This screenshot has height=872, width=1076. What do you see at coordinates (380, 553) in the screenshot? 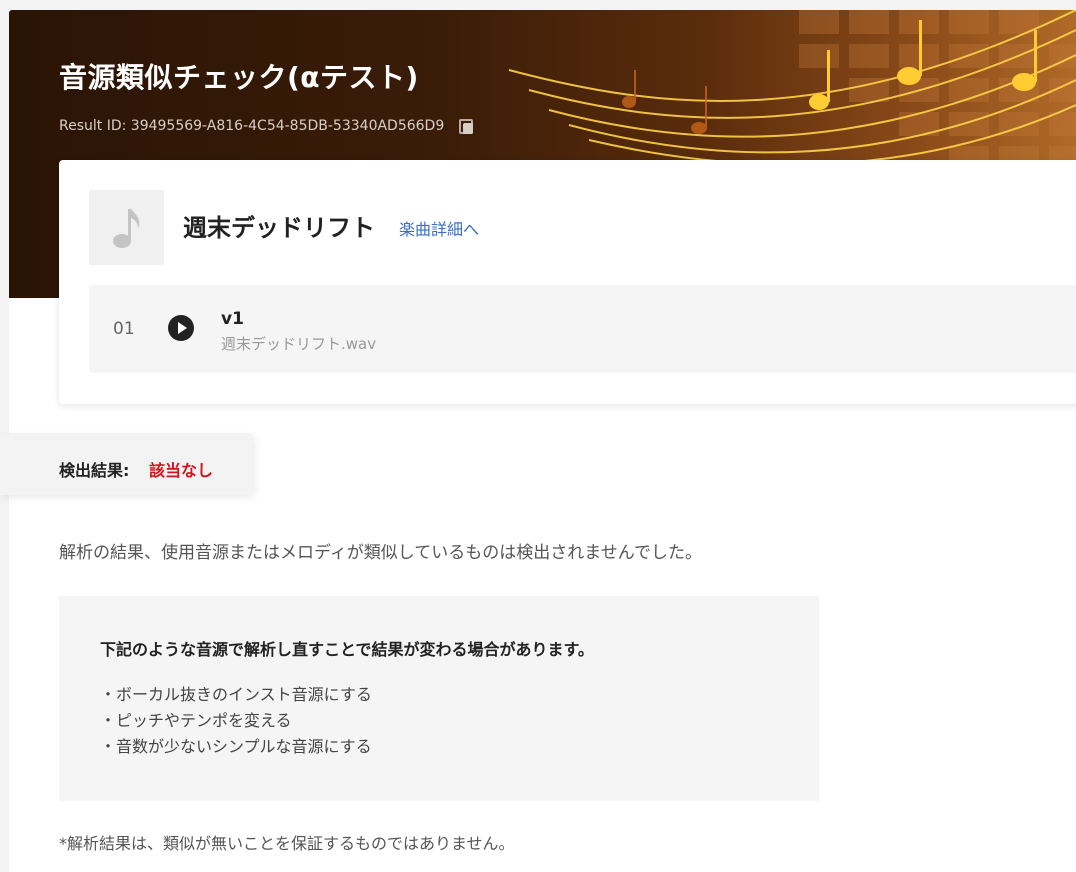
I see `result-message: 解析の結果、使用音源またはメロディが類似しているものは検出されませんでした。` at bounding box center [380, 553].